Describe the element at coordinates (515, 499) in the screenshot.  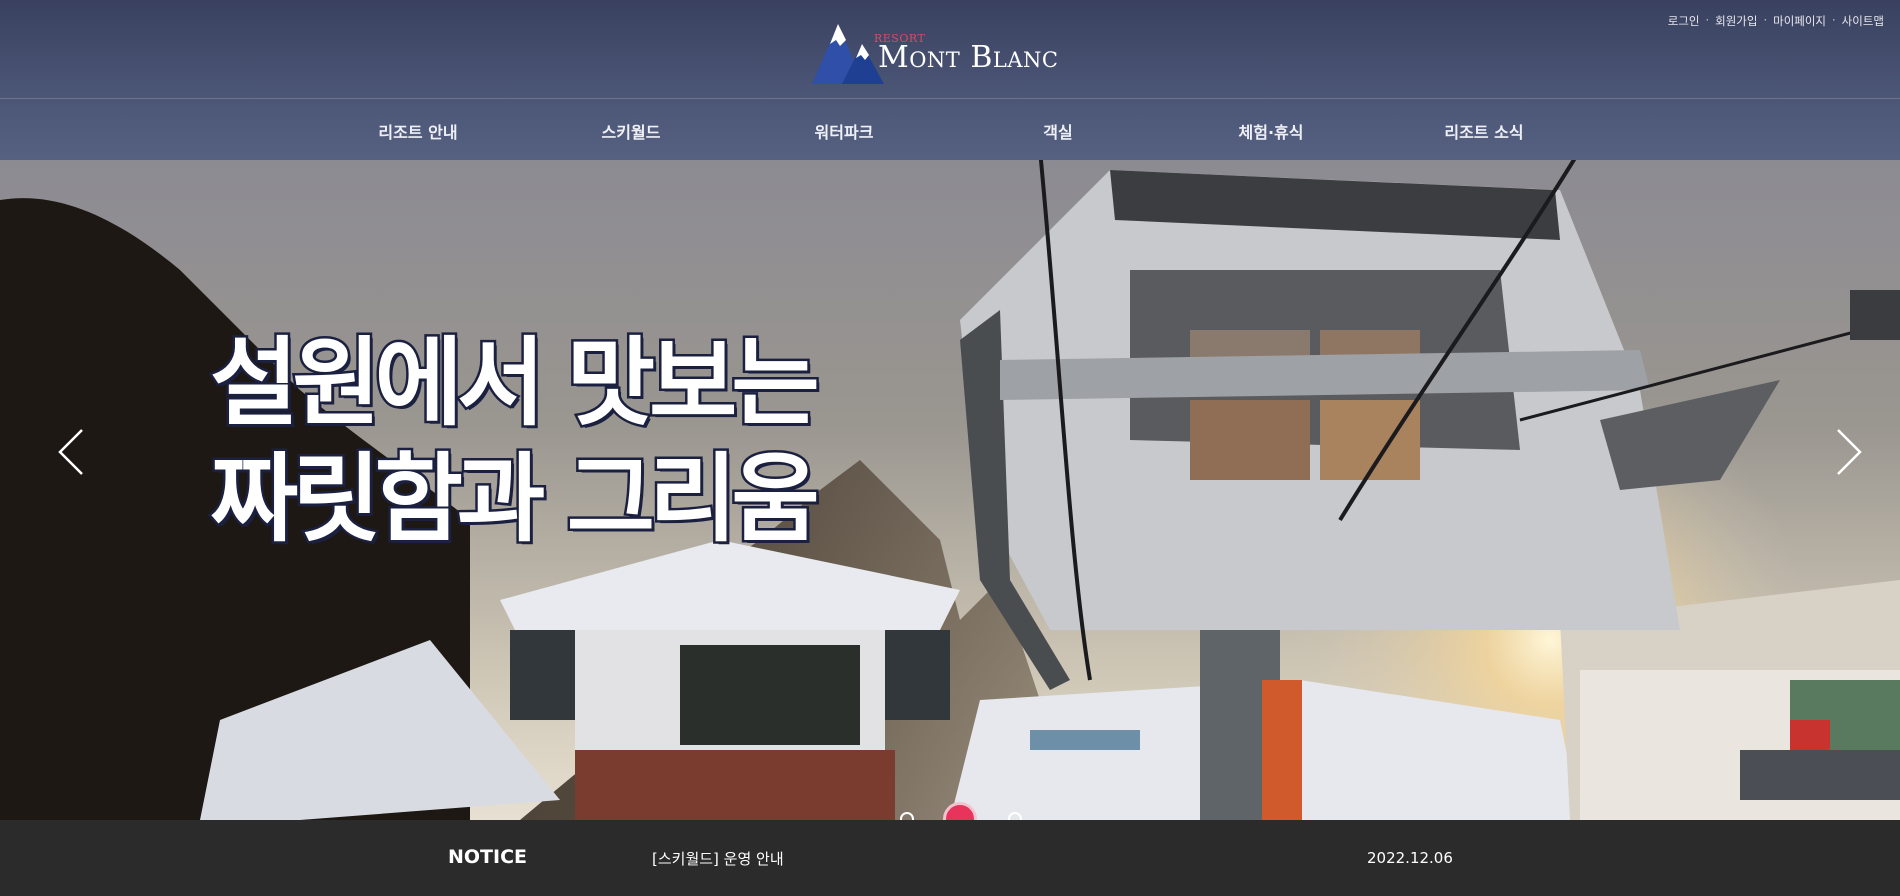
I see `hero-headline-line-2: 짜릿함과 그리움` at that location.